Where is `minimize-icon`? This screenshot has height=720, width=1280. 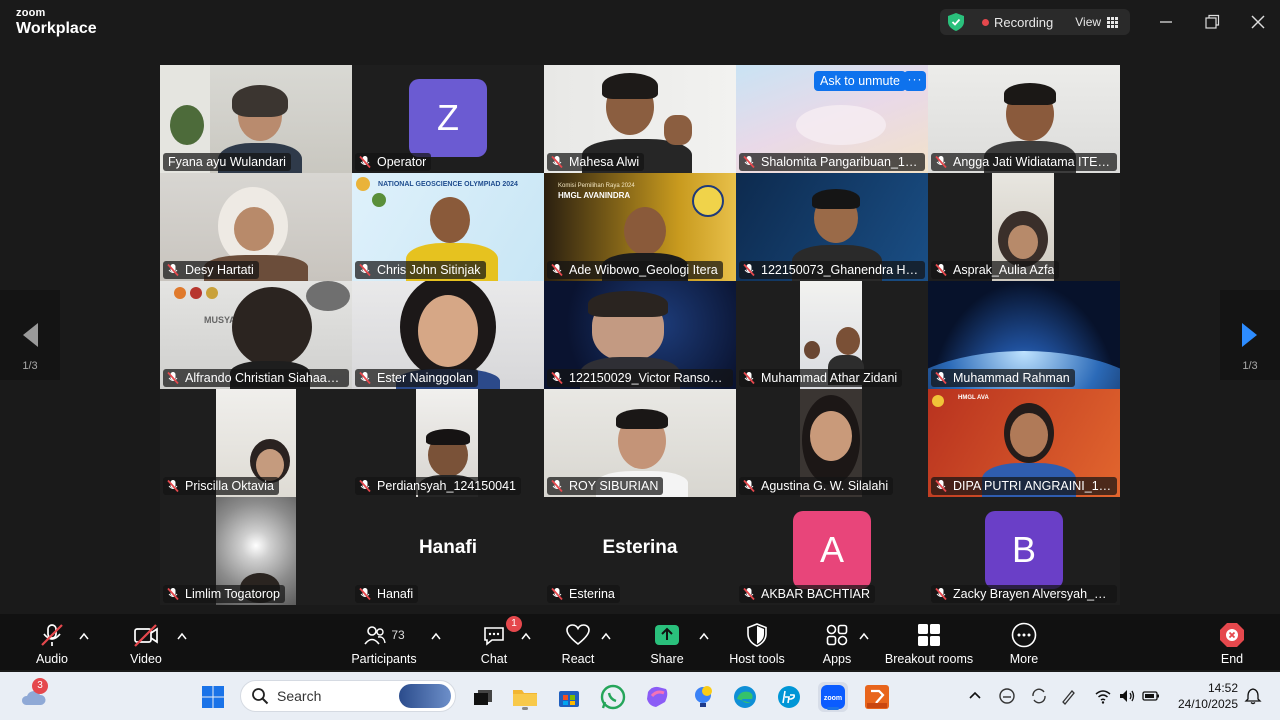
minimize-icon is located at coordinates (1166, 22).